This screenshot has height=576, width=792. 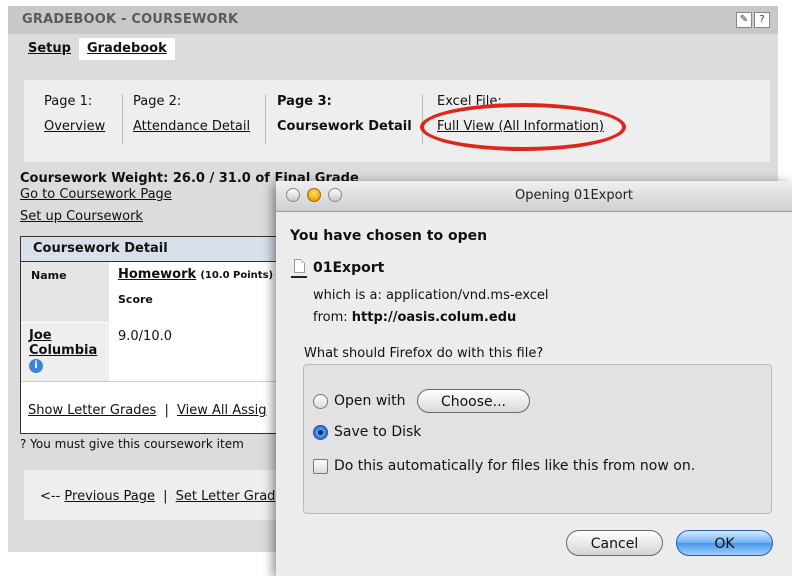 I want to click on dialog-title: Opening 01Export, so click(x=574, y=195).